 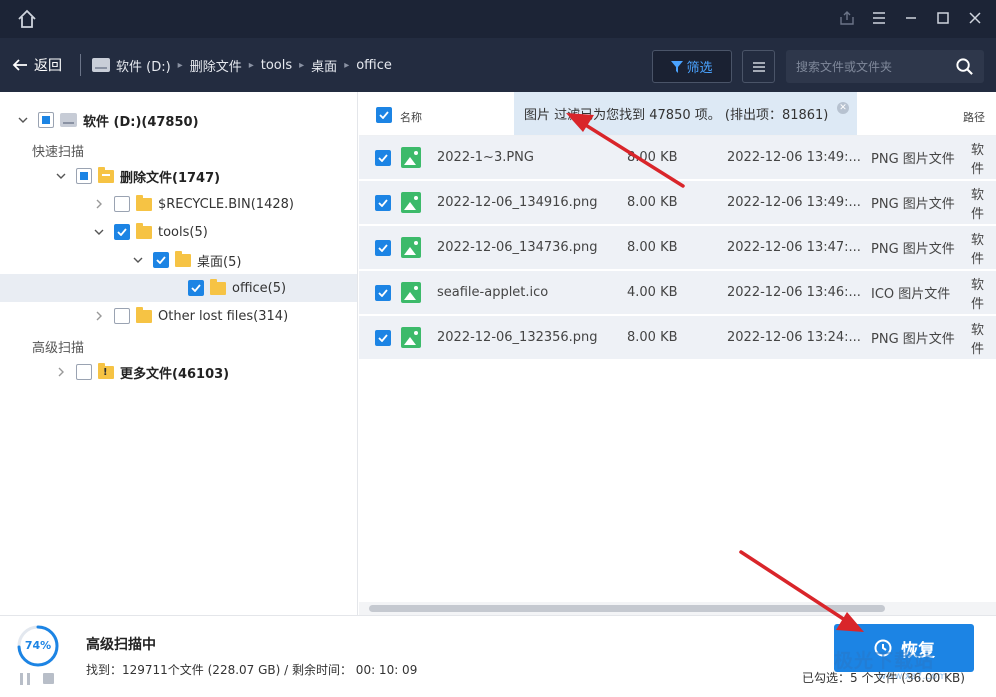 What do you see at coordinates (411, 117) in the screenshot?
I see `column-header-name: 名称` at bounding box center [411, 117].